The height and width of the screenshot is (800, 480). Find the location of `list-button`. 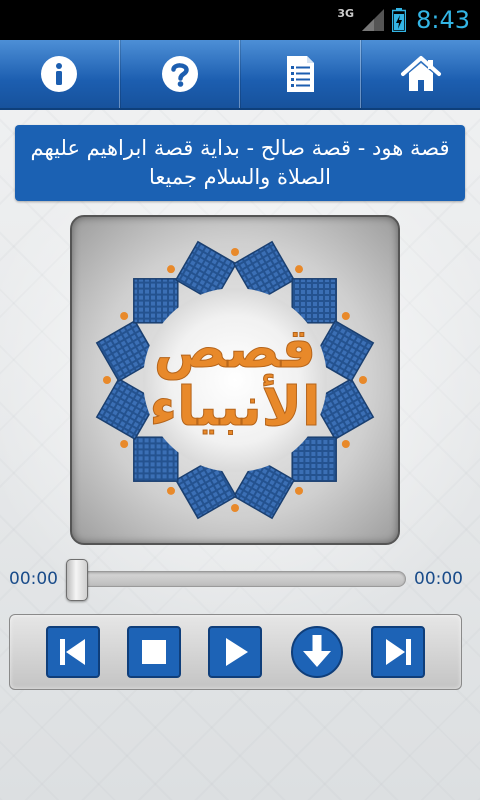

list-button is located at coordinates (300, 74).